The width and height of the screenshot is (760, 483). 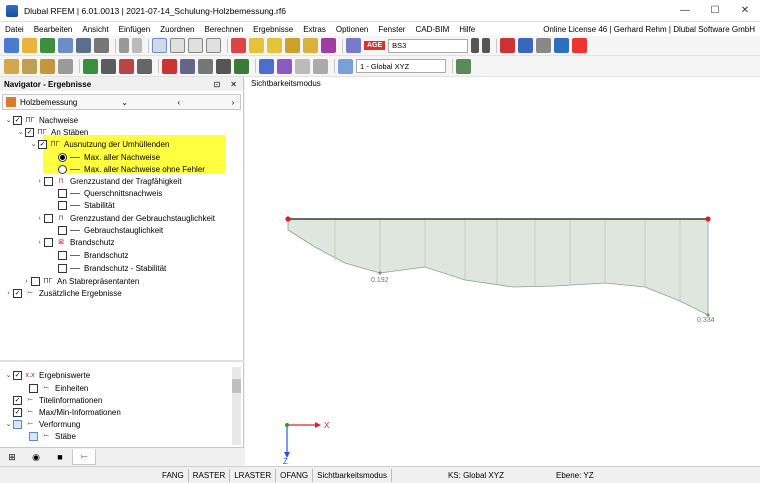 What do you see at coordinates (99, 144) in the screenshot?
I see `tree-row-ausnutzung: ⌄ ✓ ΠΓ Ausnutzung der Umhüllenden` at bounding box center [99, 144].